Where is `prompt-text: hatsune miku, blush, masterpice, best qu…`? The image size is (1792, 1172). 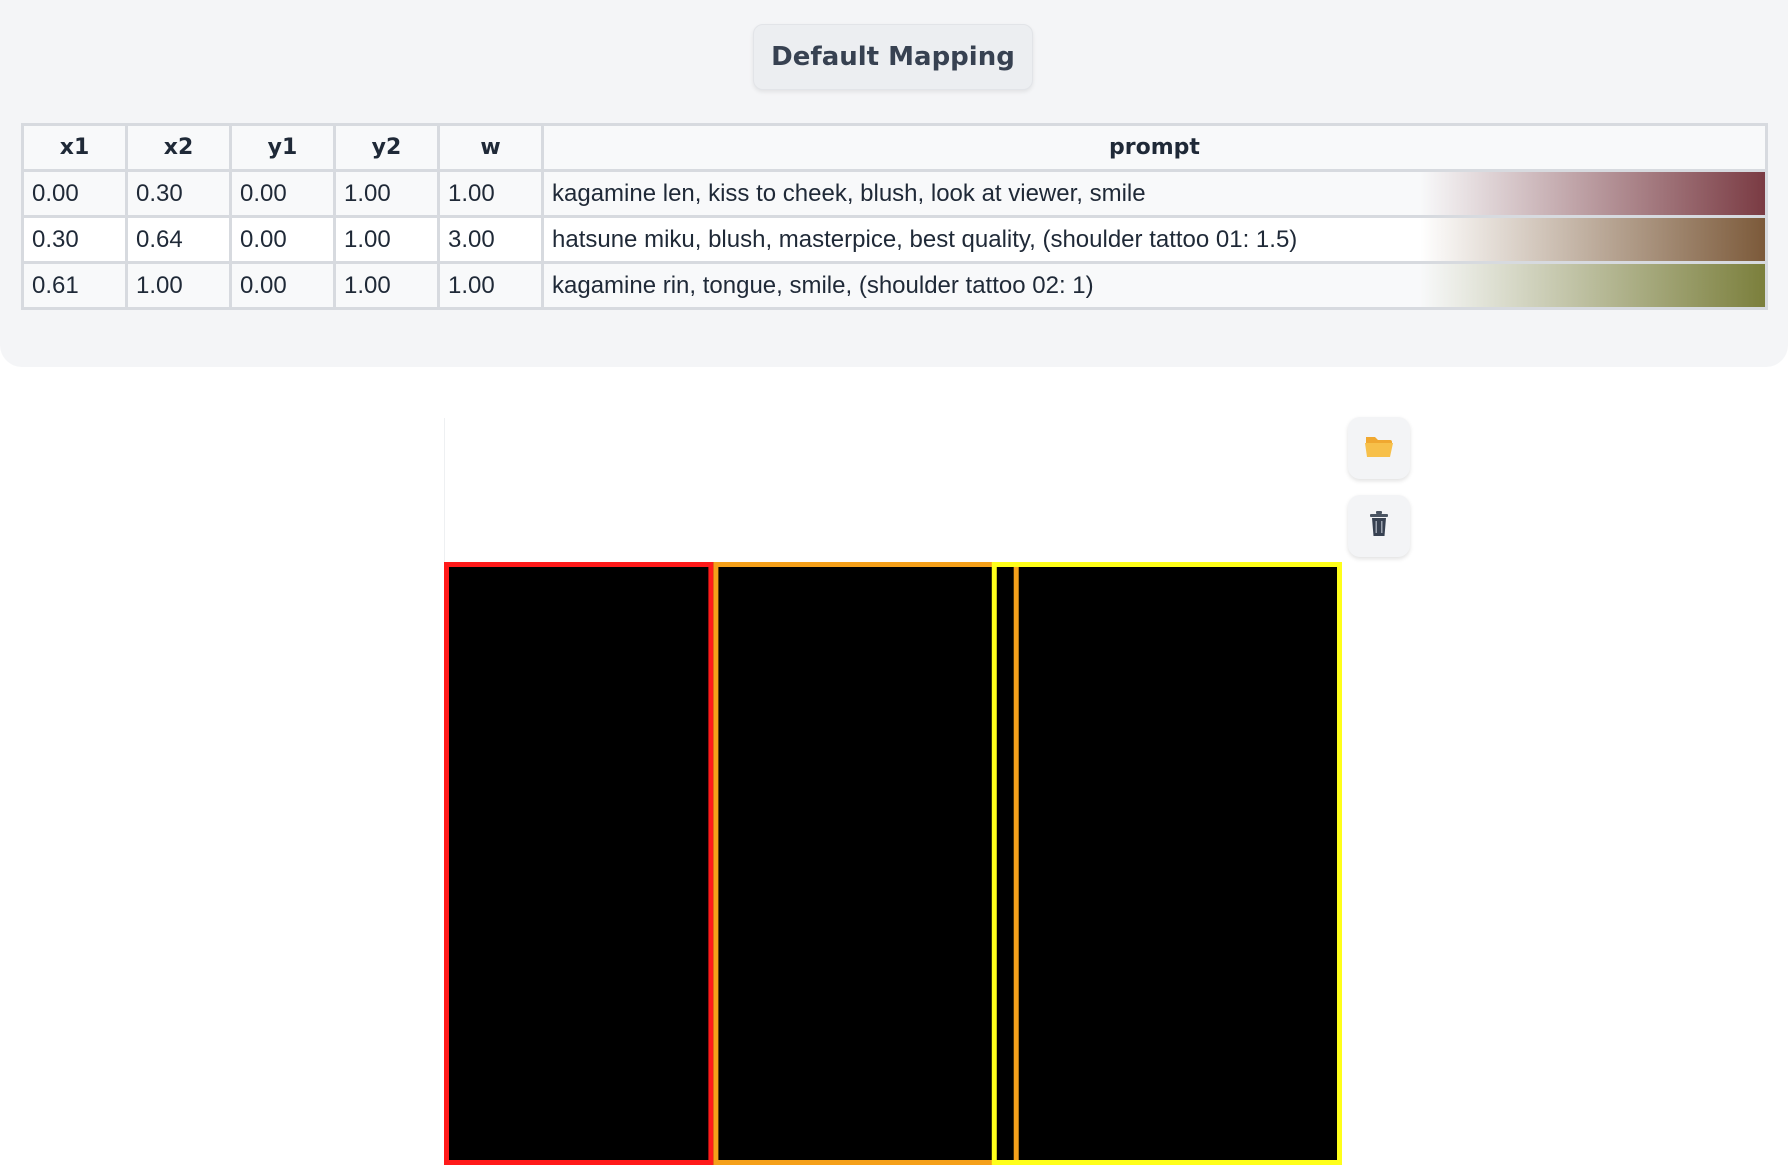 prompt-text: hatsune miku, blush, masterpice, best qu… is located at coordinates (925, 239).